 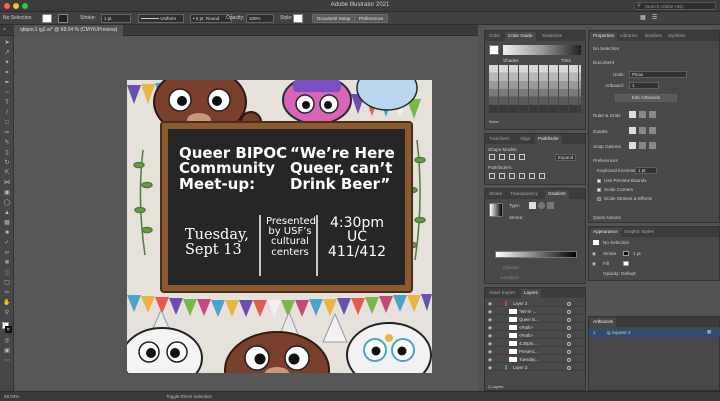 What do you see at coordinates (535, 335) in the screenshot?
I see `layer-row: ◉ <Path>` at bounding box center [535, 335].